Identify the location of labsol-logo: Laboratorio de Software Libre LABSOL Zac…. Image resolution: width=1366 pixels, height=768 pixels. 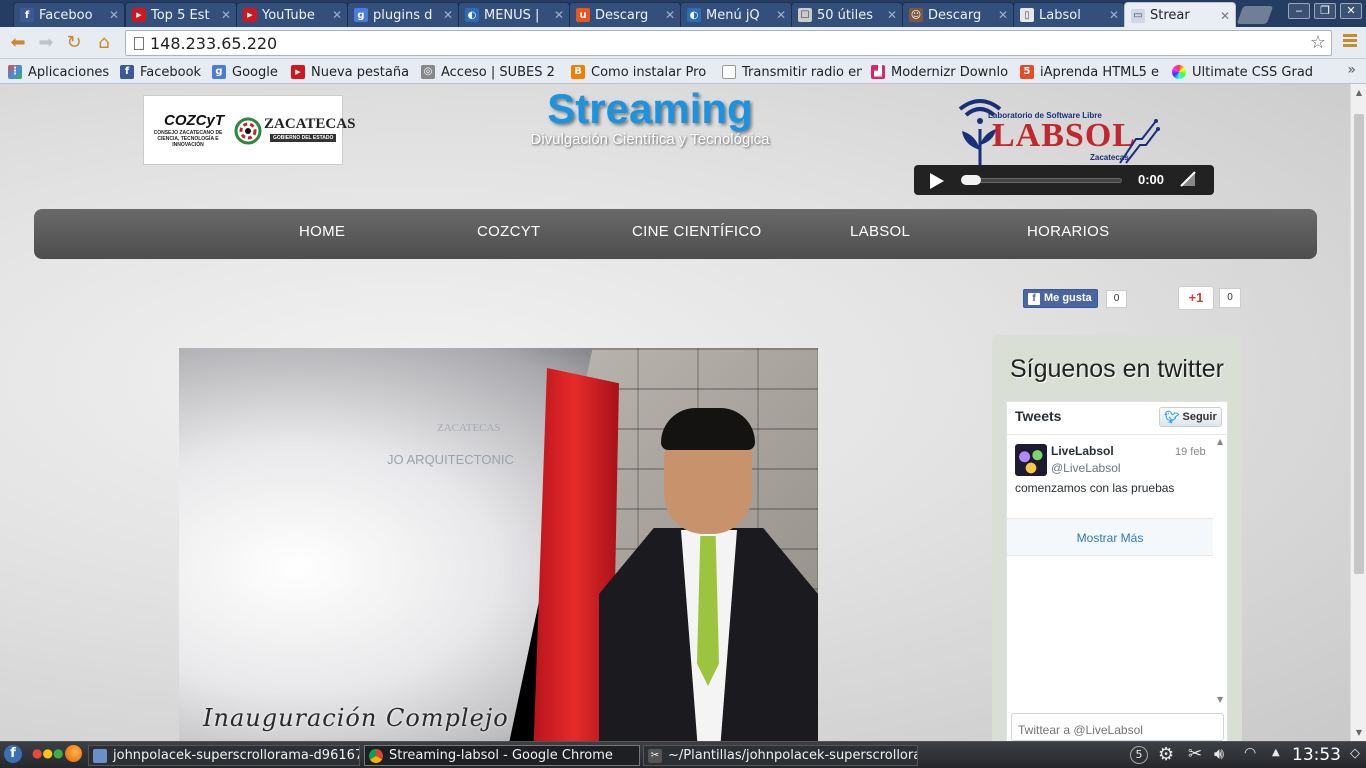
(1061, 130).